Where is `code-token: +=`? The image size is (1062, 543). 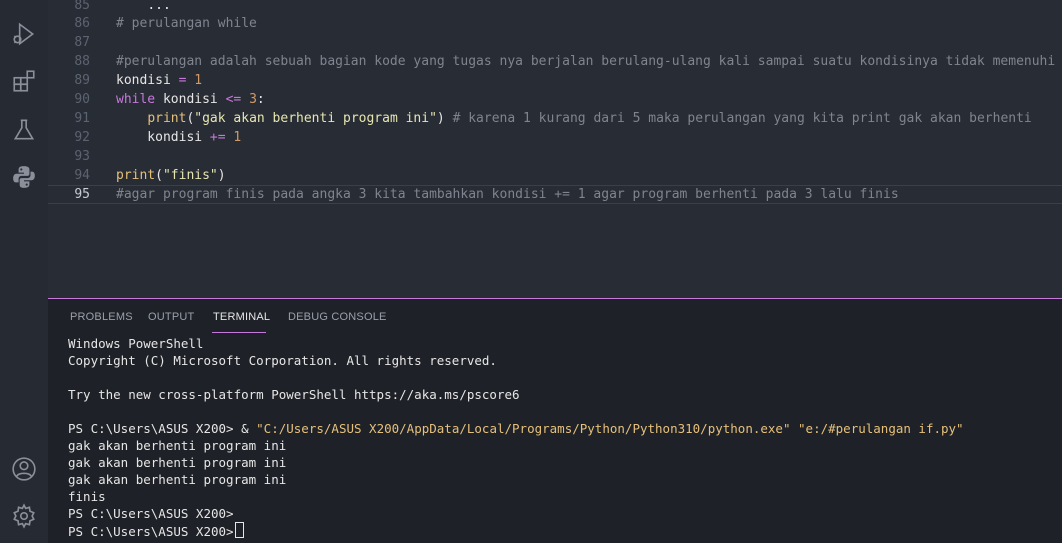 code-token: += is located at coordinates (217, 137).